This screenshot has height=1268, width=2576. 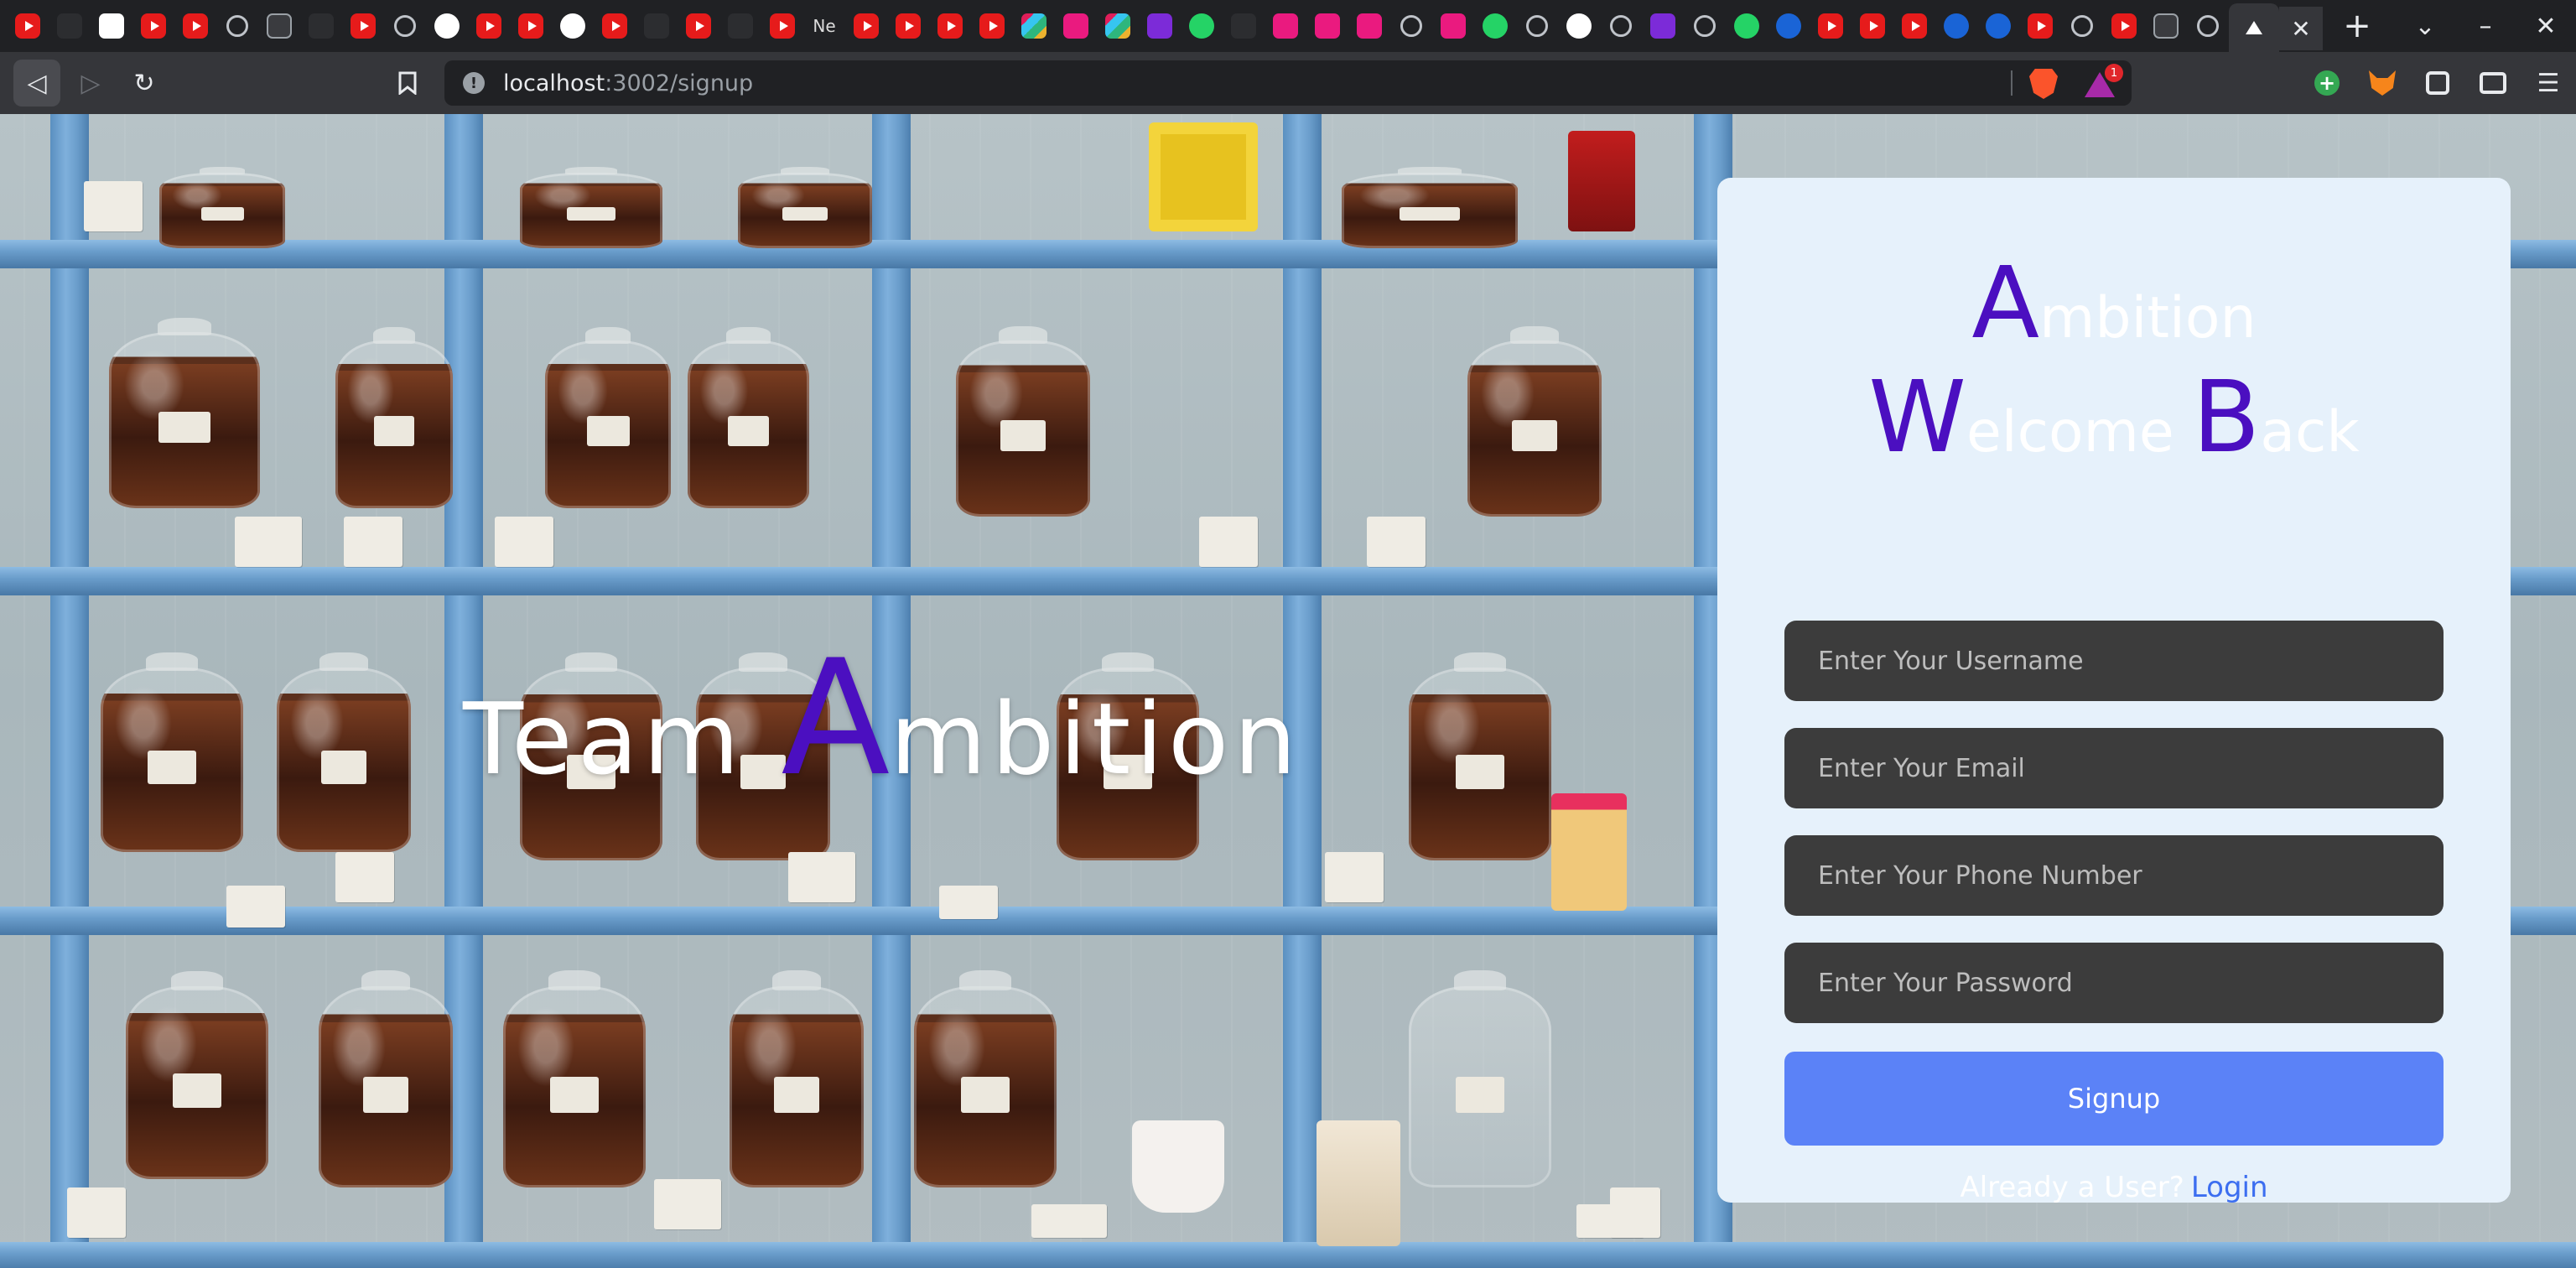 What do you see at coordinates (2114, 1099) in the screenshot?
I see `signup-button: Signup` at bounding box center [2114, 1099].